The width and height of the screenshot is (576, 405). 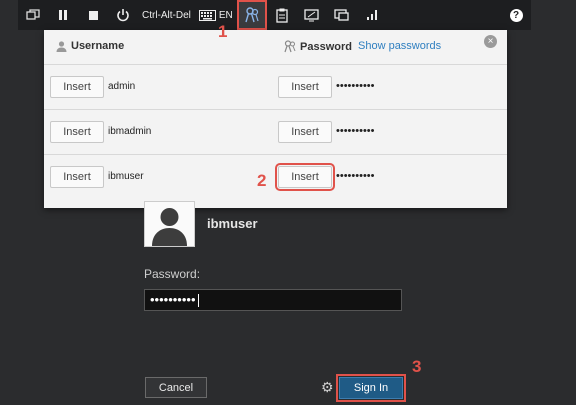 What do you see at coordinates (282, 15) in the screenshot?
I see `clipboard-icon` at bounding box center [282, 15].